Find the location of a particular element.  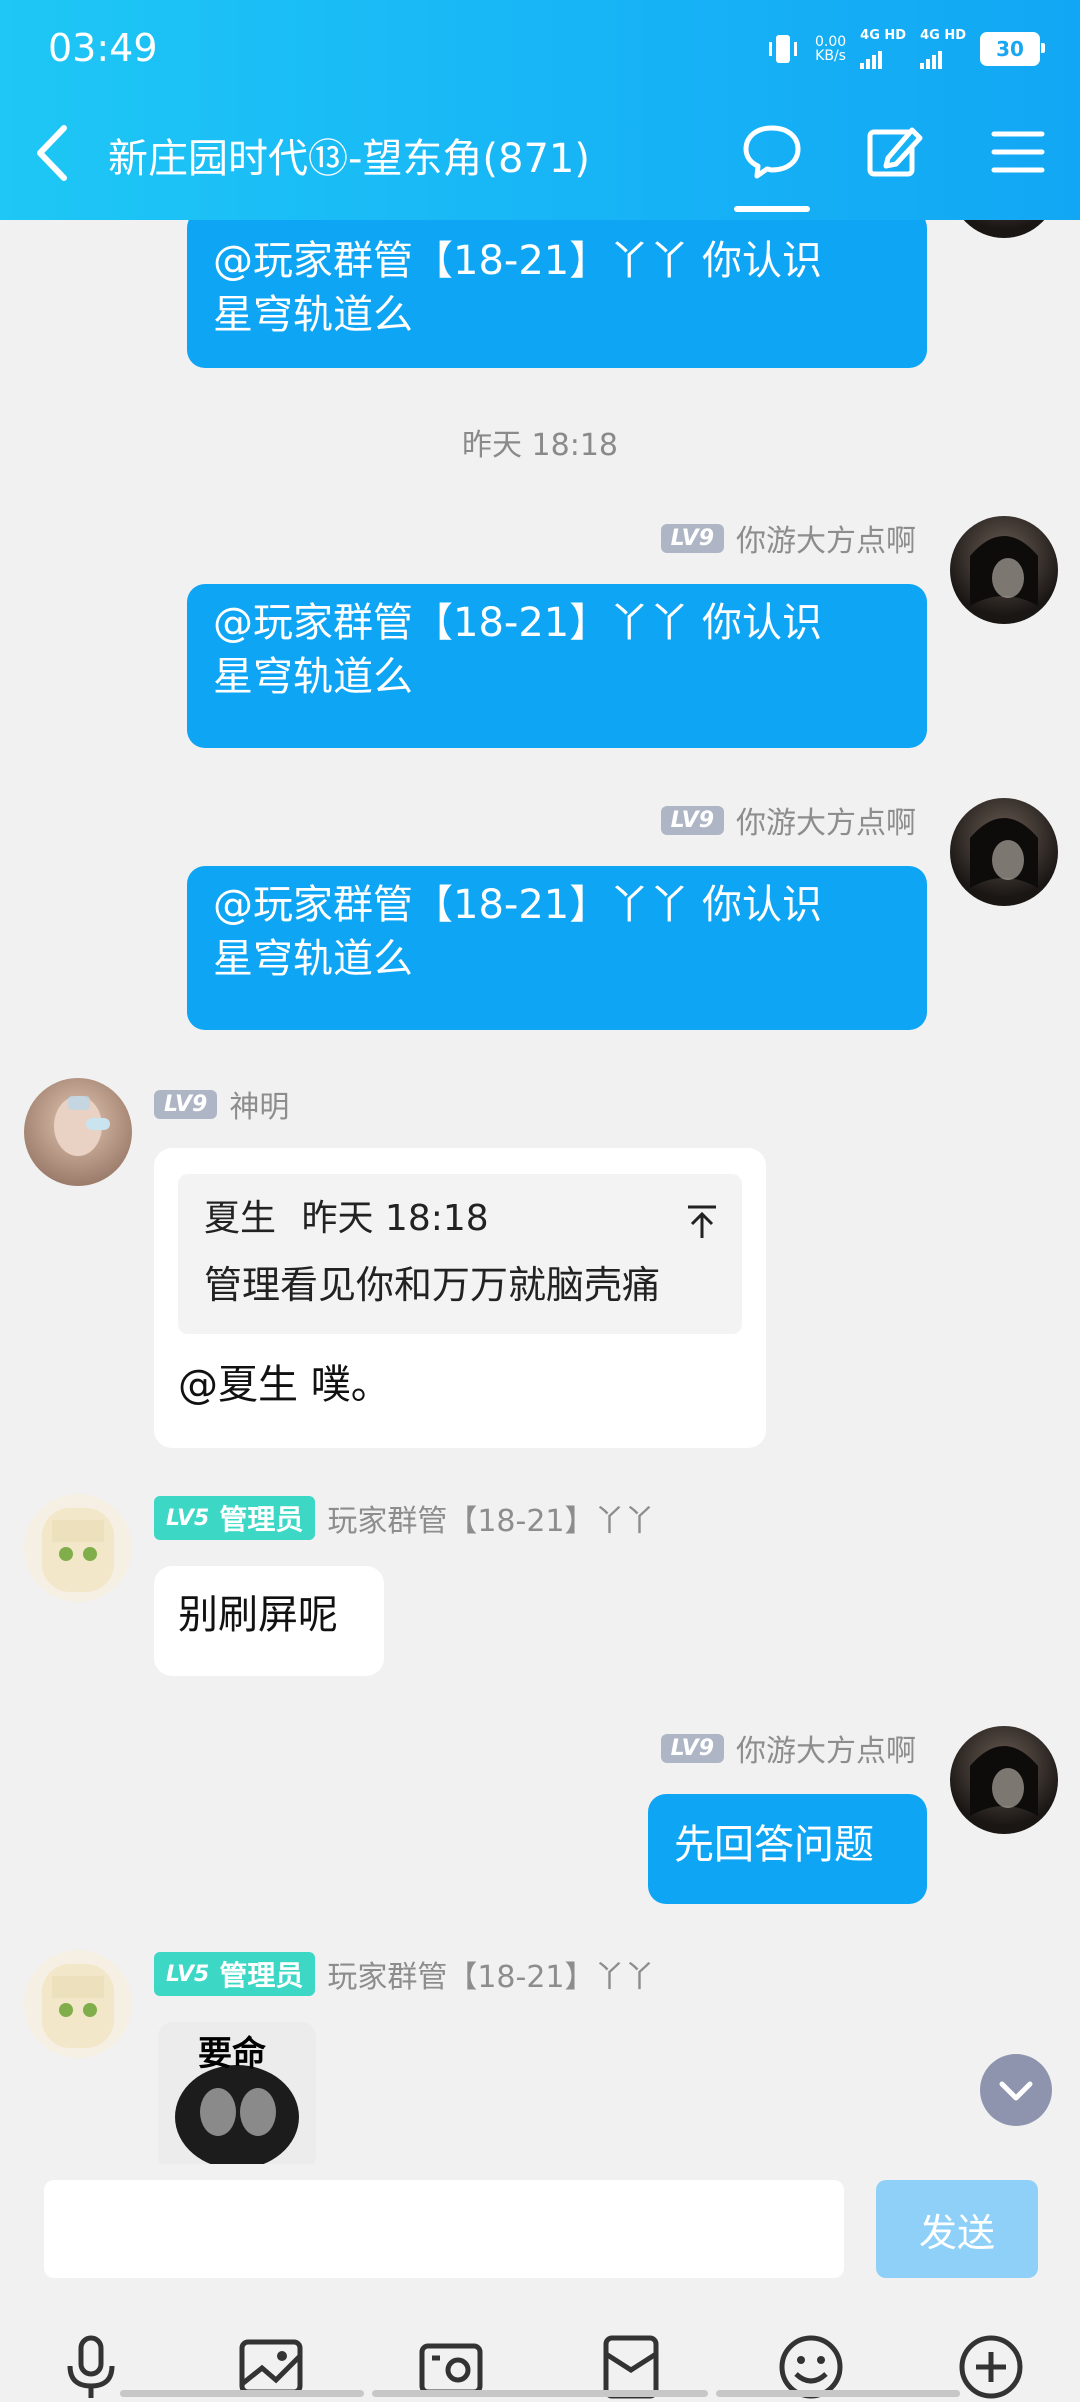

sender-name: 神明 is located at coordinates (259, 1104).